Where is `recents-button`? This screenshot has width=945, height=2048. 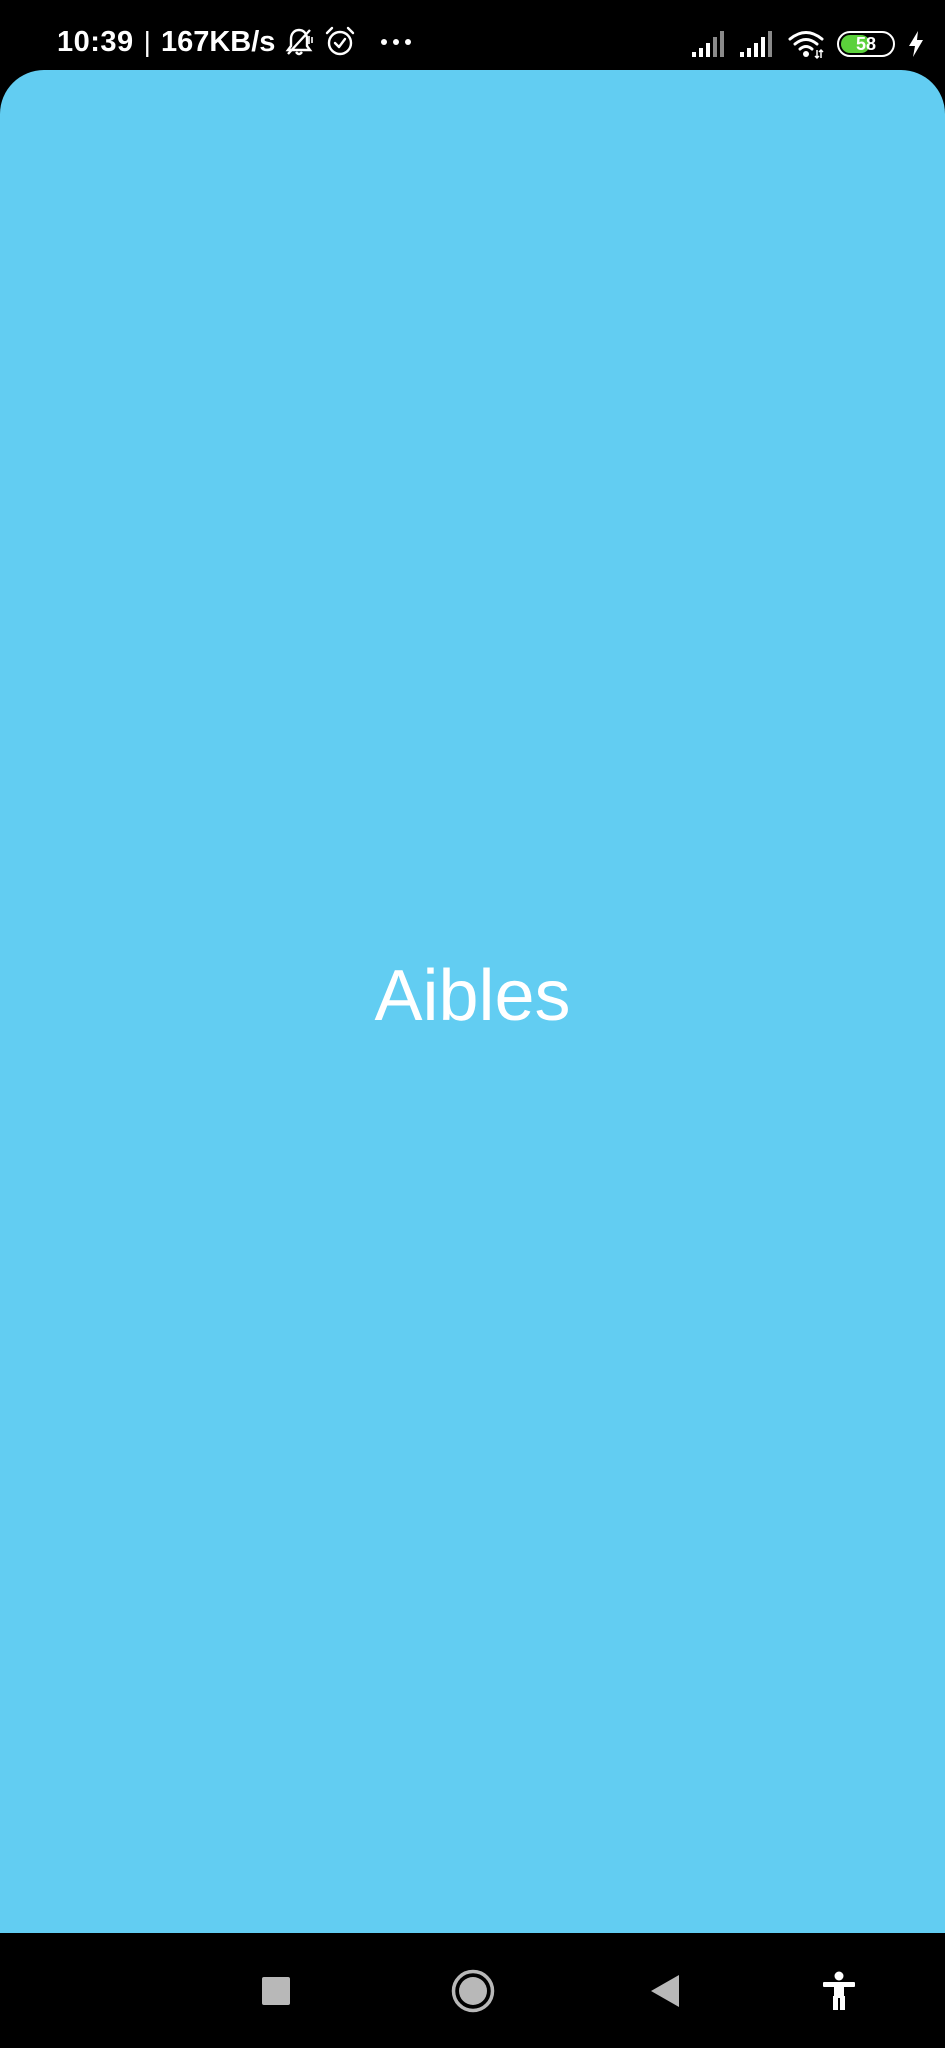
recents-button is located at coordinates (276, 1991).